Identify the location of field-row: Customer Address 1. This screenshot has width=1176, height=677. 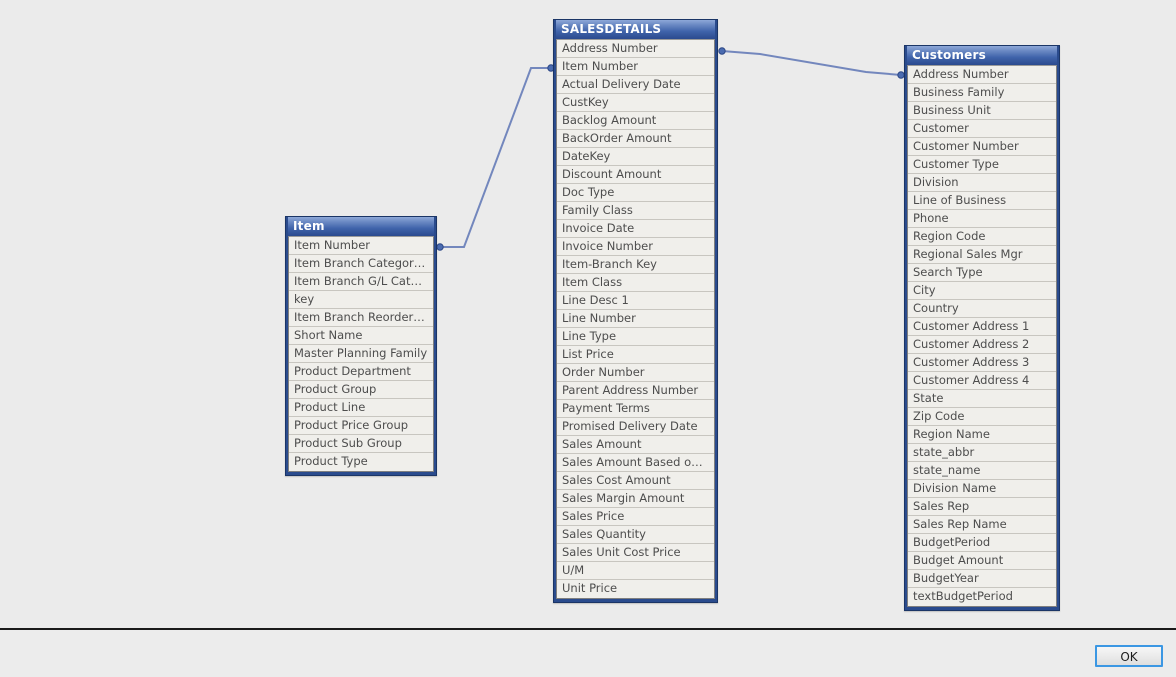
(982, 327).